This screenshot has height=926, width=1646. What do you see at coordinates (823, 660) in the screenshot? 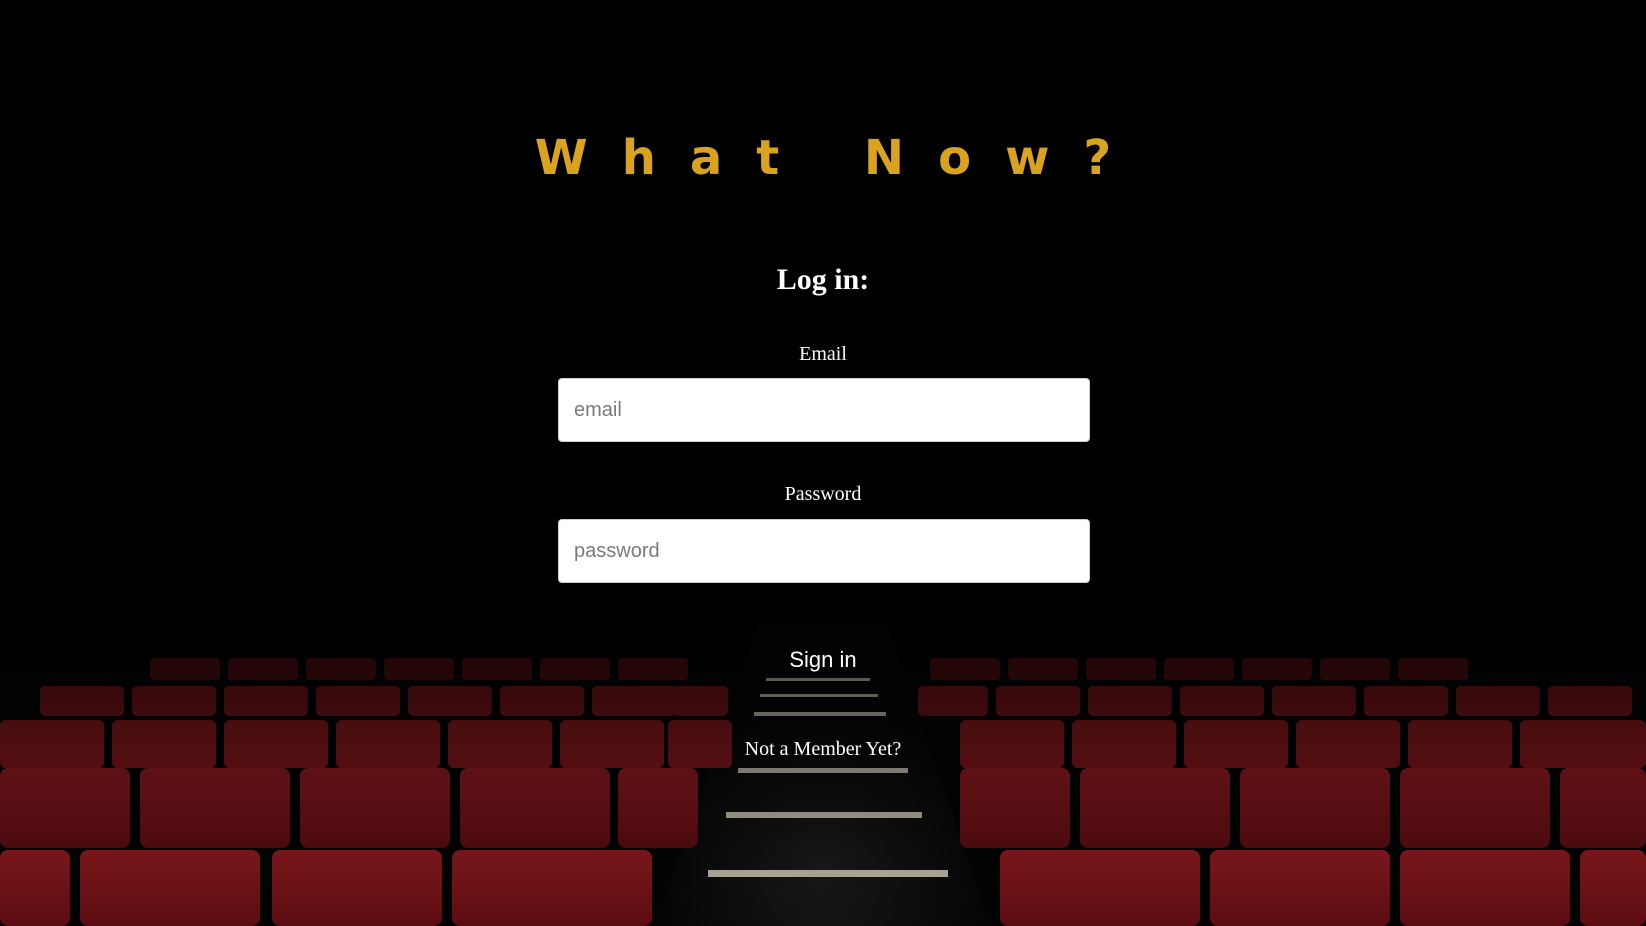
I see `sign-in-button: Sign in` at bounding box center [823, 660].